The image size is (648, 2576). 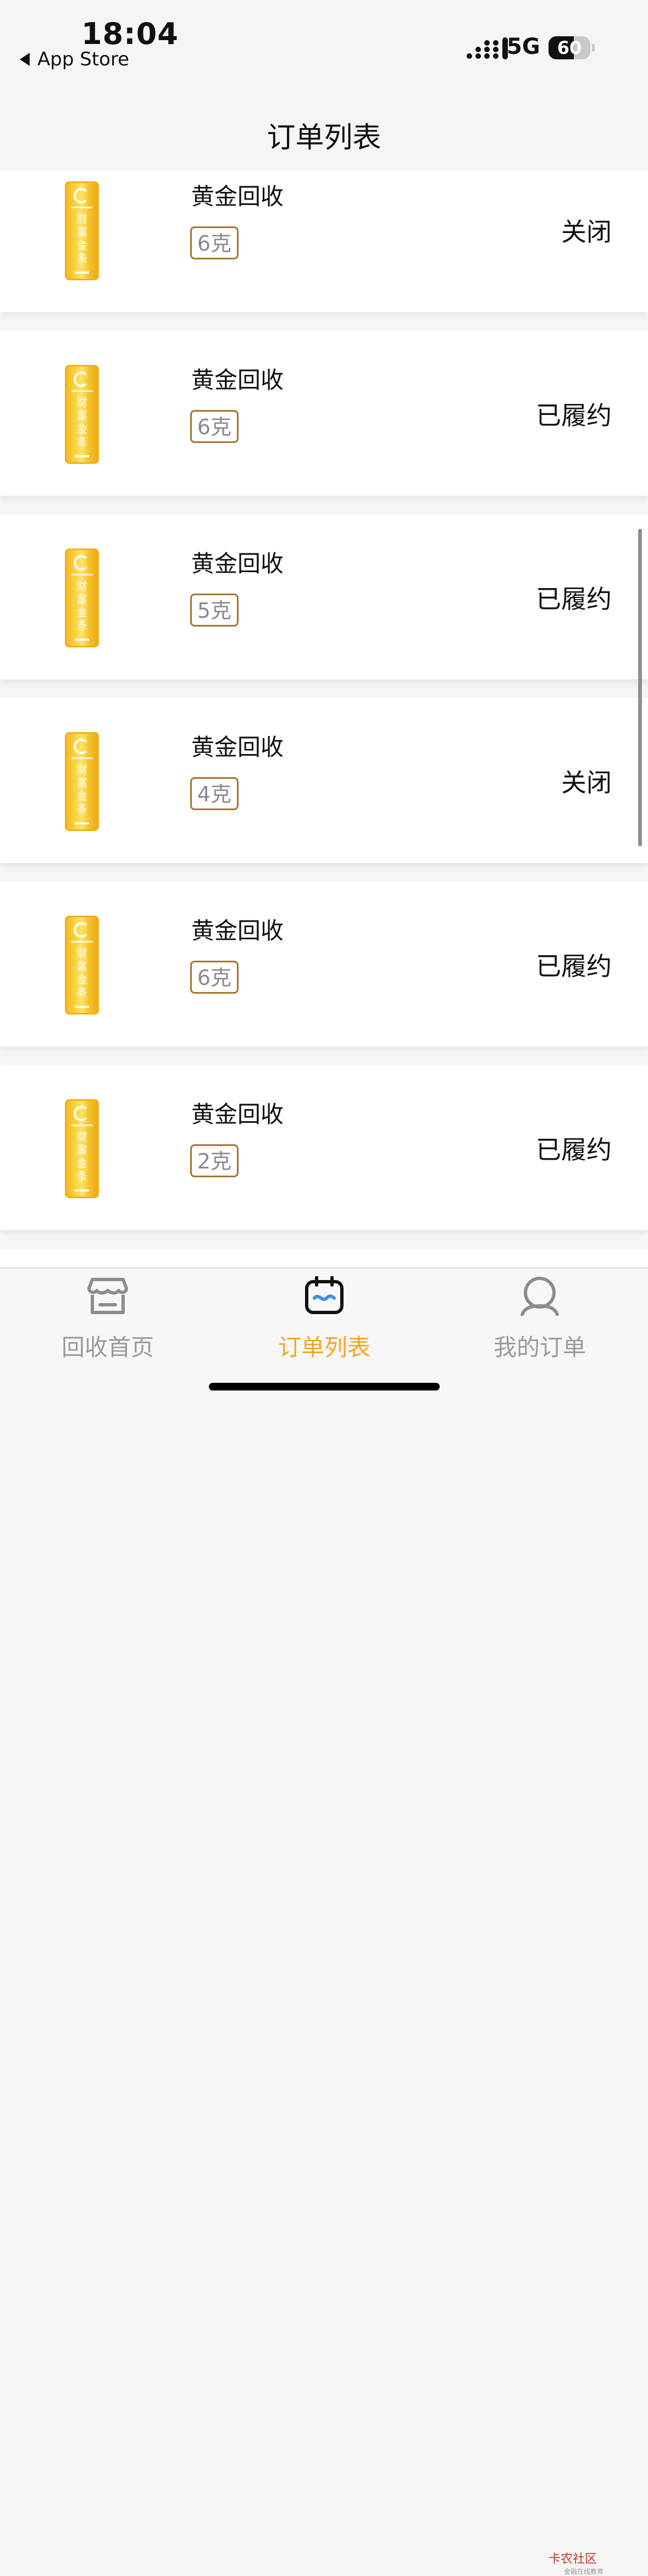 I want to click on status-bar: 18:04 App Store 5G 60, so click(x=324, y=46).